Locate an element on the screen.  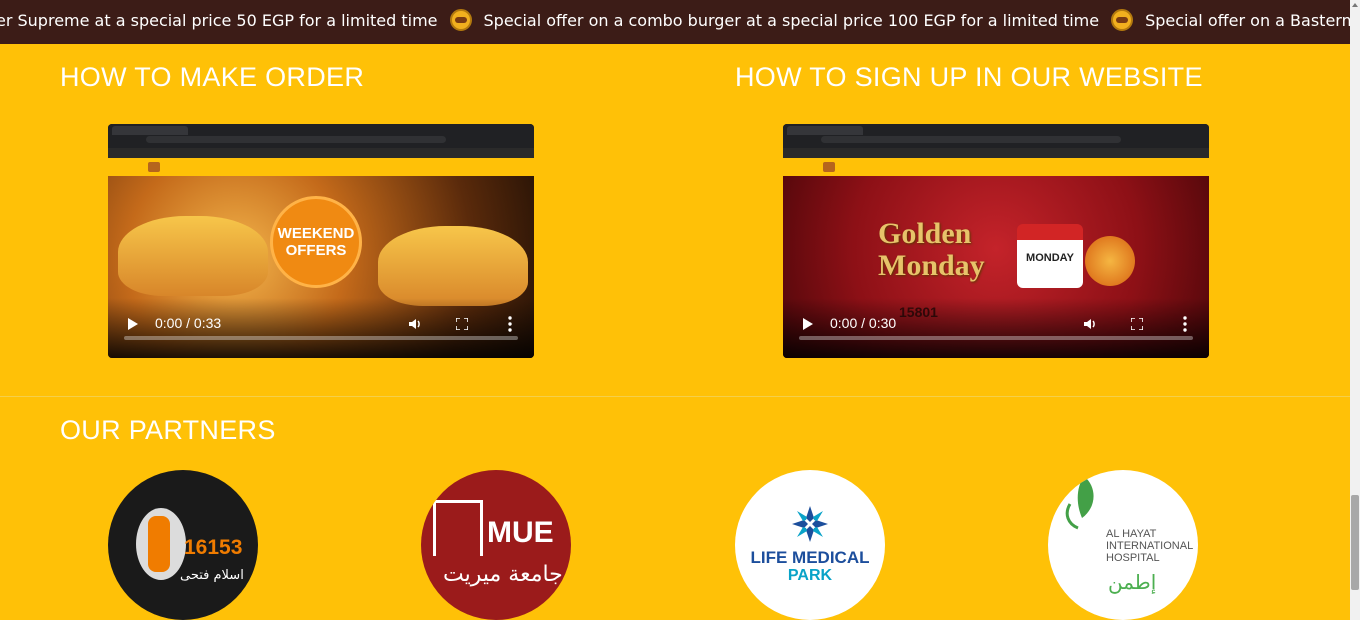
partner-name: 16153 is located at coordinates (213, 547).